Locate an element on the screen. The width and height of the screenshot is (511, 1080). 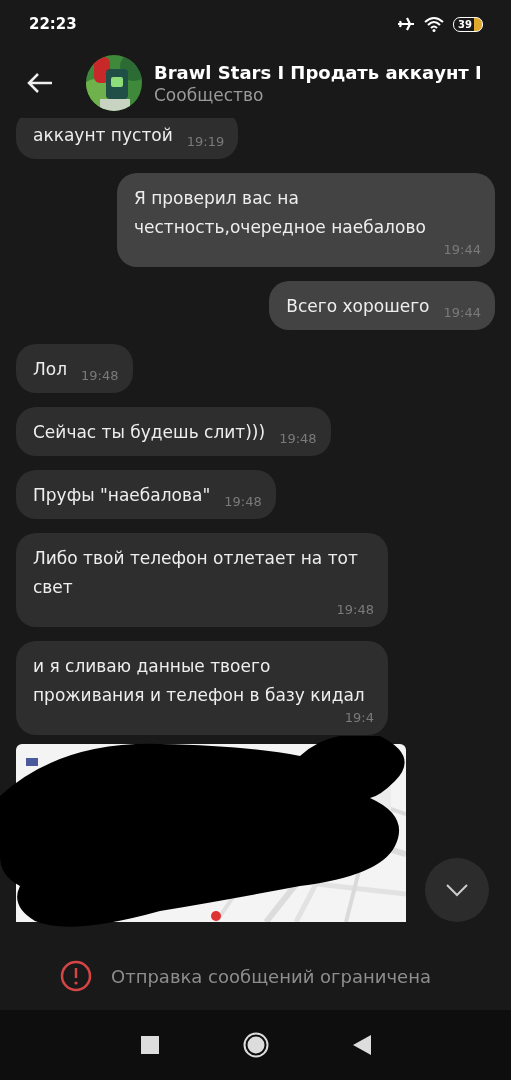
message-text: Сейчас ты будешь слит))) is located at coordinates (149, 432).